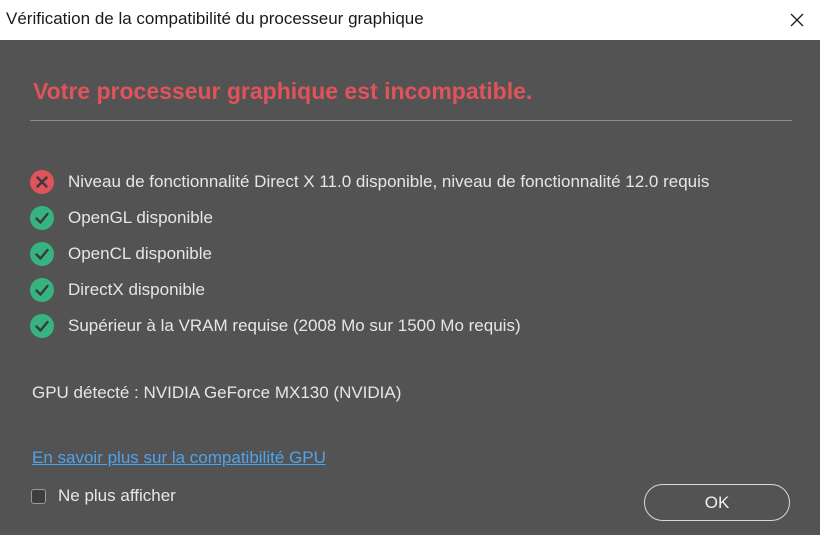 Image resolution: width=820 pixels, height=535 pixels. I want to click on close-button, so click(797, 20).